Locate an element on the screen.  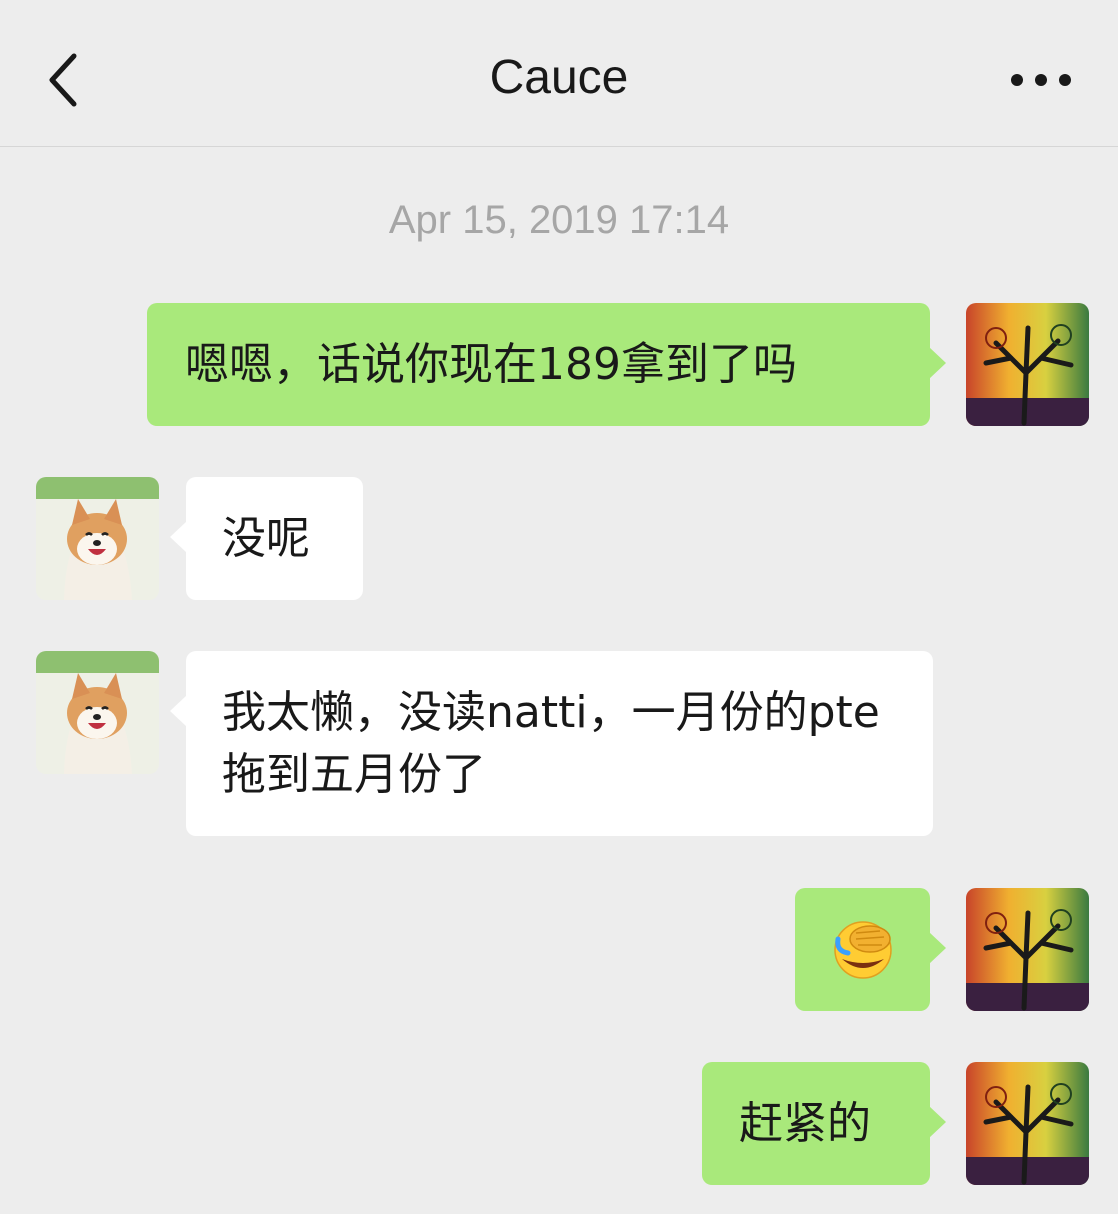
message-text: 嗯嗯，话说你现在189拿到了吗 is located at coordinates (491, 364).